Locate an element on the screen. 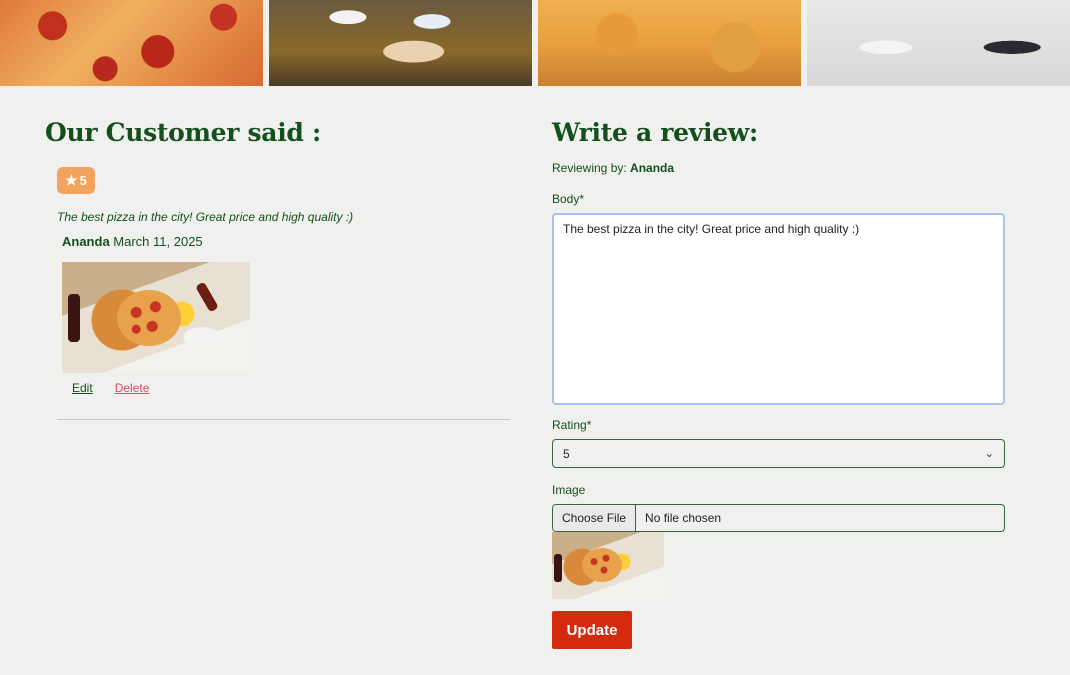 This screenshot has height=675, width=1070. review-author: Ananda is located at coordinates (86, 241).